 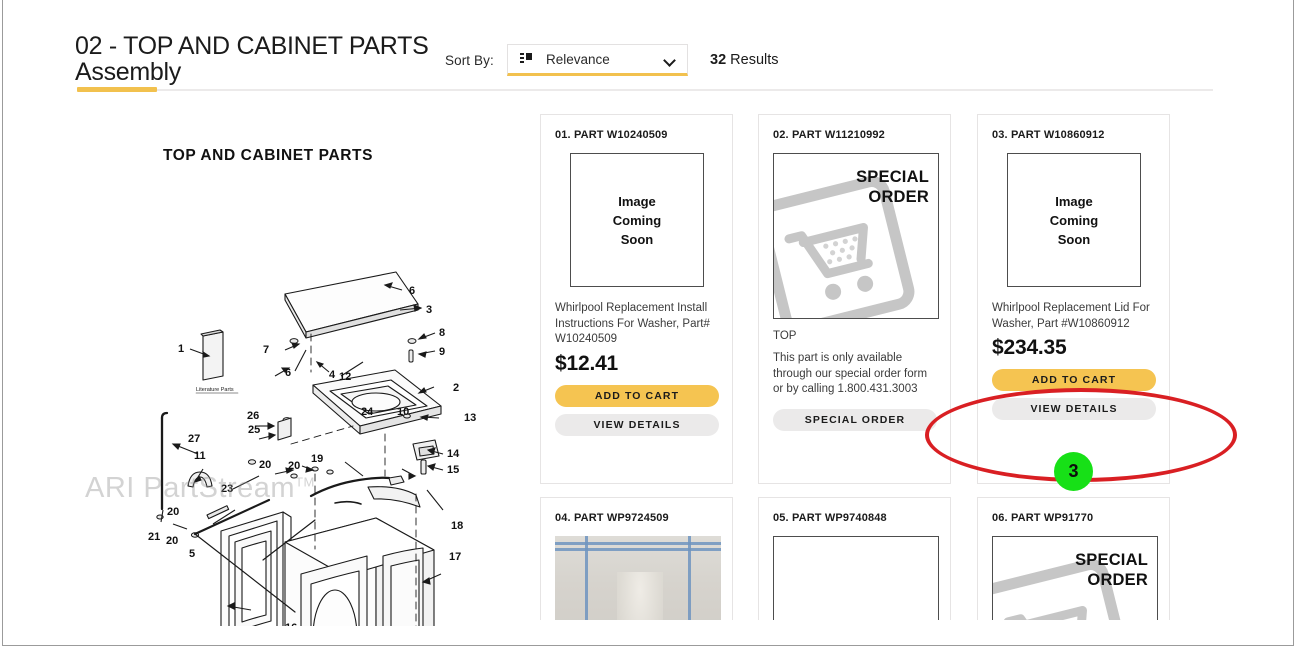 I want to click on sort-by-label: Sort By:, so click(x=469, y=60).